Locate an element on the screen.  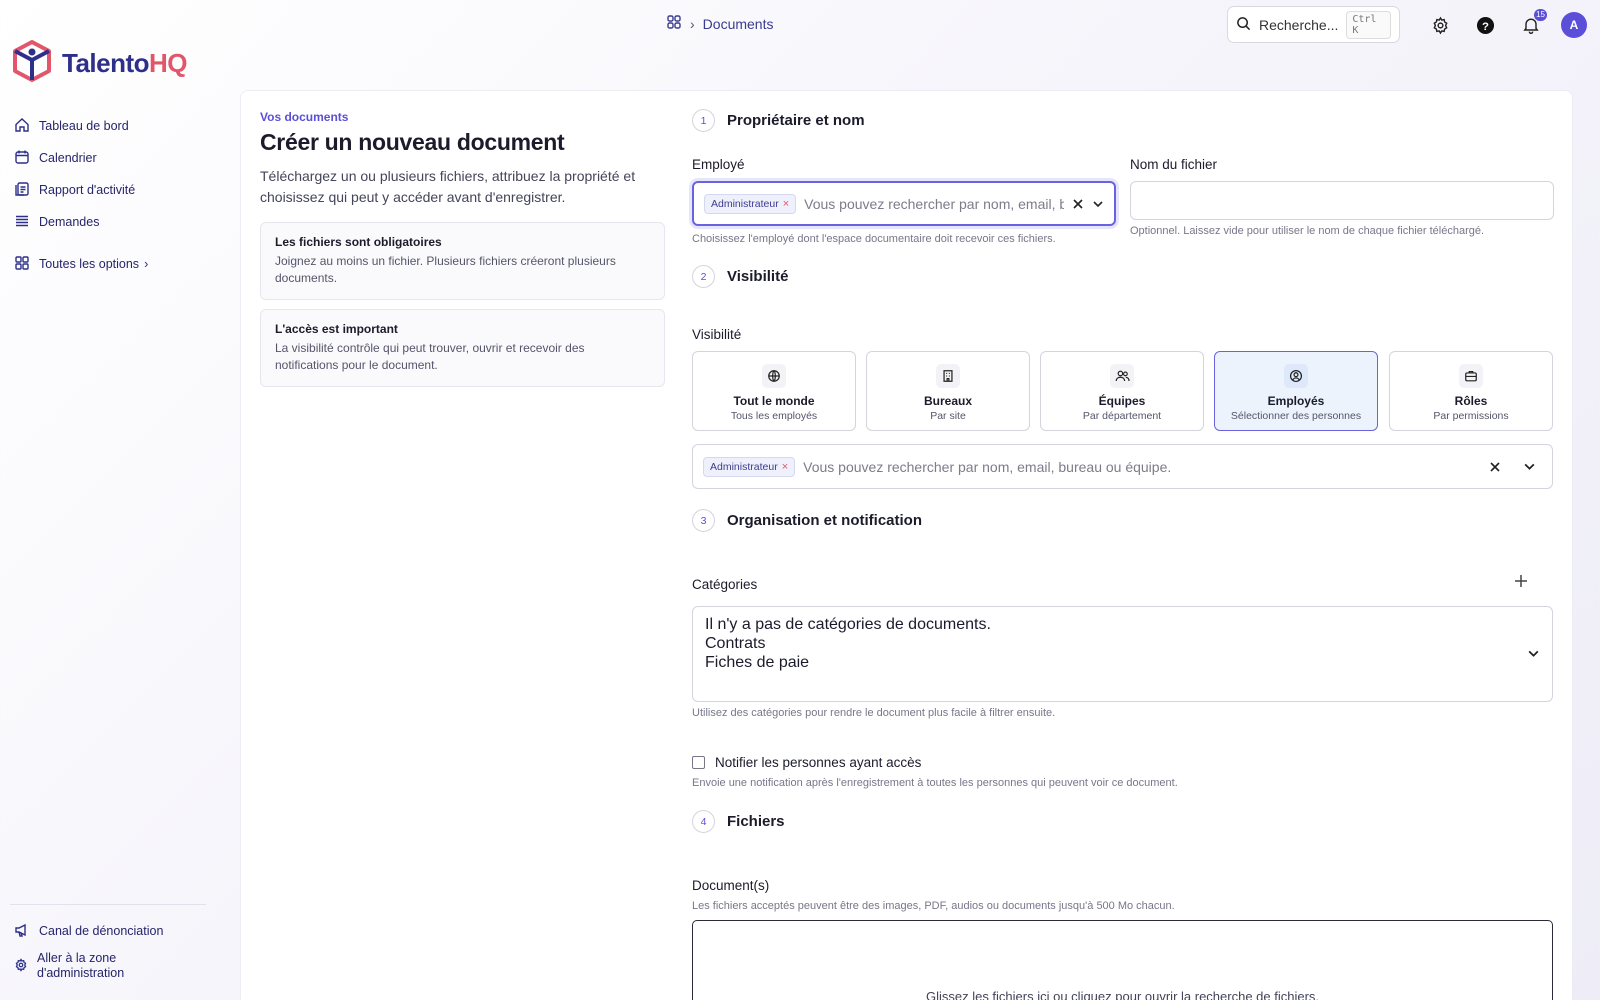
logo: TalentoHQ is located at coordinates (100, 63).